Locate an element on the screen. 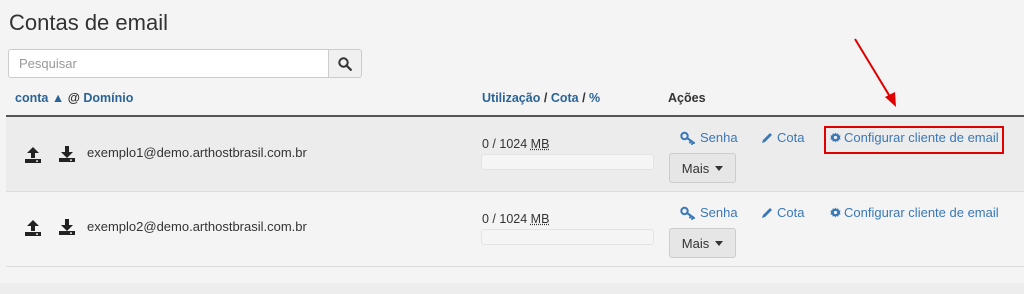 This screenshot has height=294, width=1024. actions-header-label: Ações is located at coordinates (687, 98).